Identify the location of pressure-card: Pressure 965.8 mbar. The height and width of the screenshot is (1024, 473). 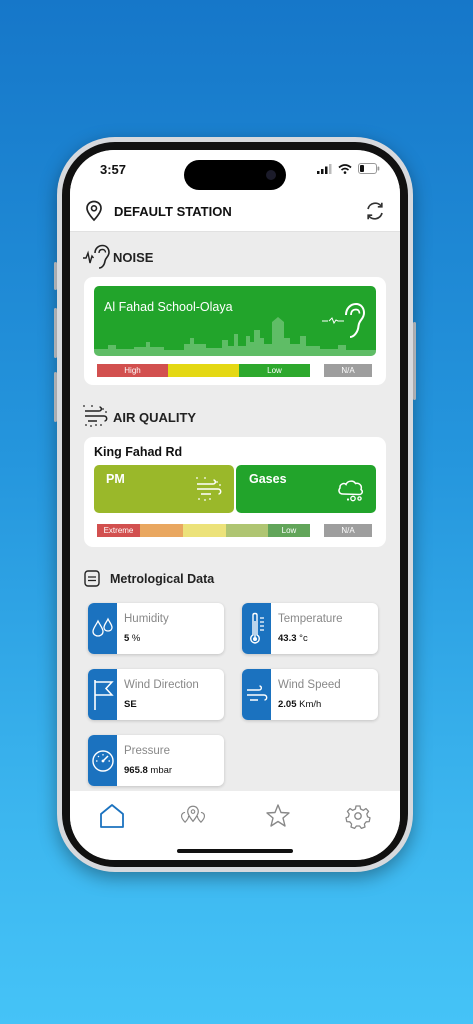
(156, 760).